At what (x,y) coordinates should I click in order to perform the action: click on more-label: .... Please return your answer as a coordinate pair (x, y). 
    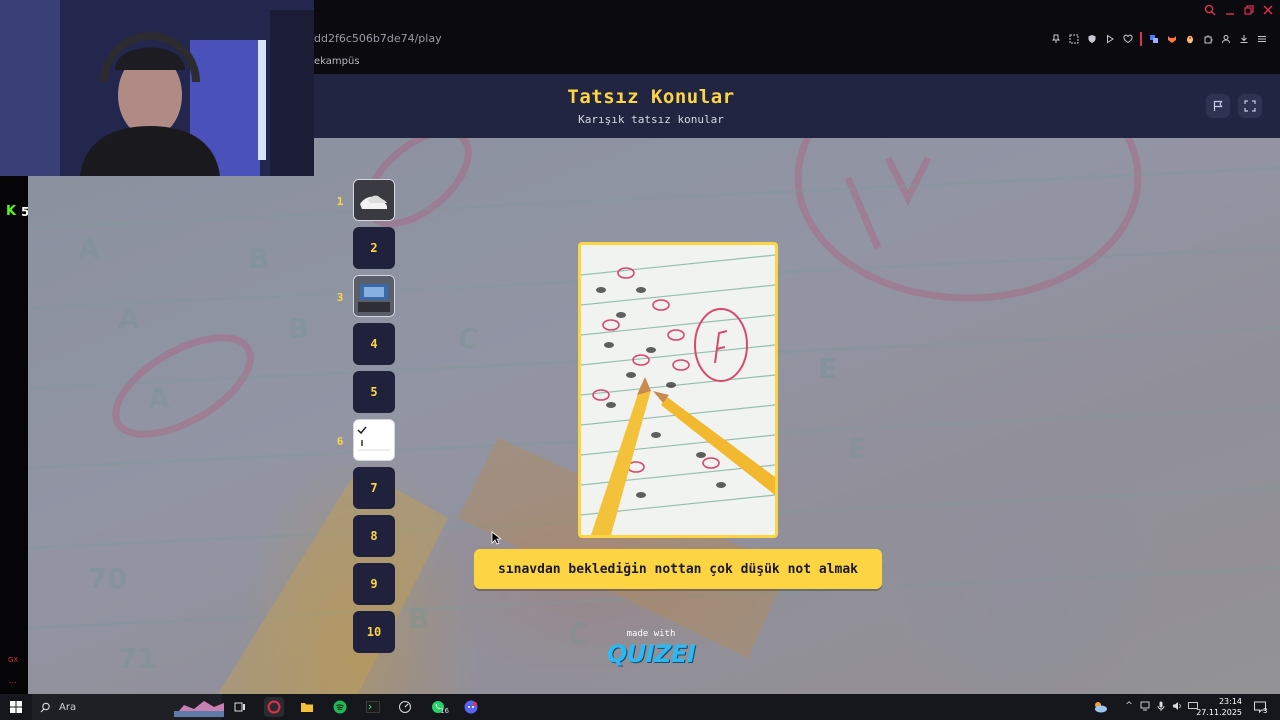
    Looking at the image, I should click on (13, 680).